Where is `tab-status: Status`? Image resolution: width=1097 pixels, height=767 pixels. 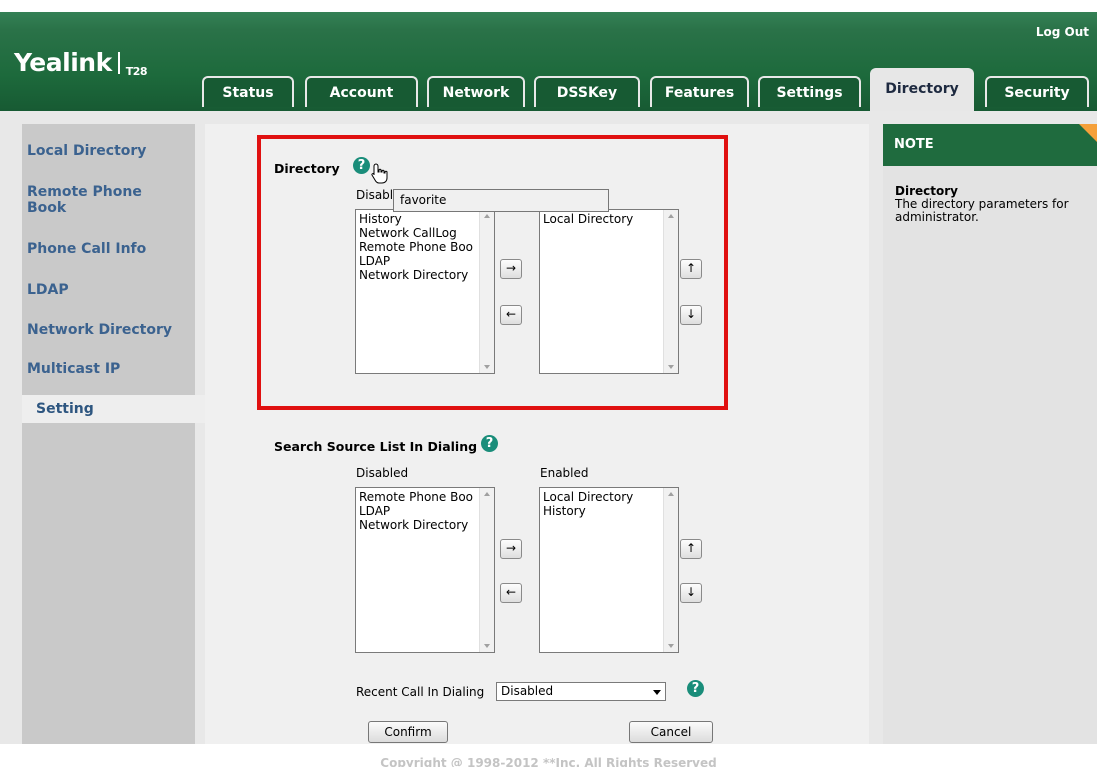
tab-status: Status is located at coordinates (248, 91).